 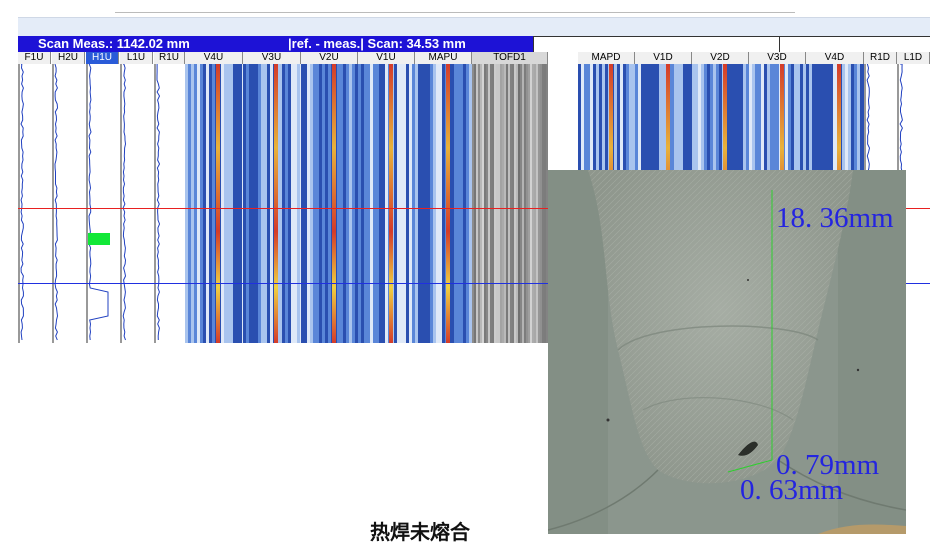 What do you see at coordinates (777, 58) in the screenshot?
I see `channel-tab-v3d: V3D` at bounding box center [777, 58].